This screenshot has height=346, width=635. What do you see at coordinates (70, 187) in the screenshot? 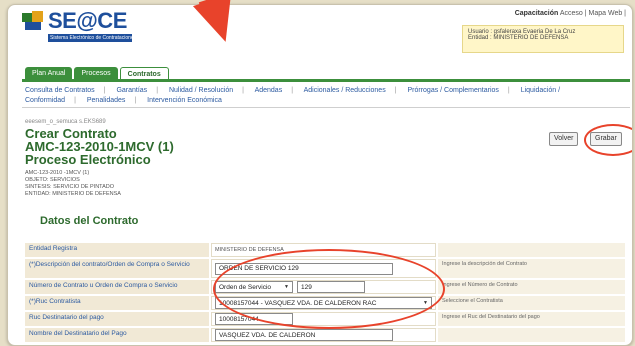
I see `process-info-line: SINTESIS: SERVICIO DE PINTADO` at bounding box center [70, 187].